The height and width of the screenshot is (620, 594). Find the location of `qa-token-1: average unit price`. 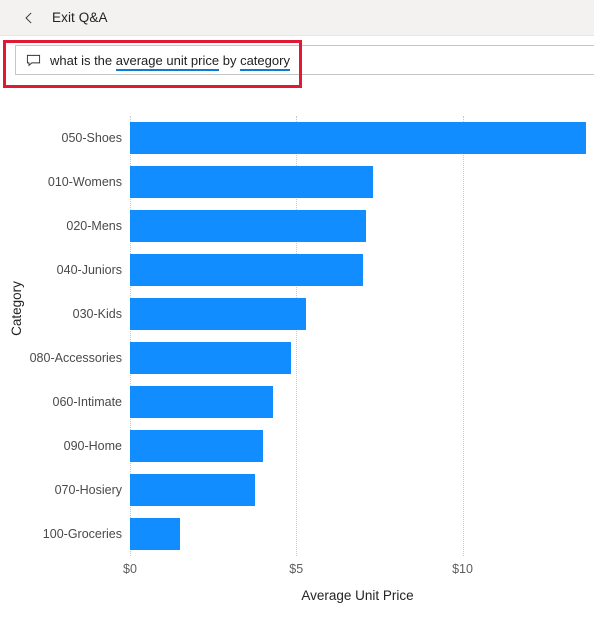

qa-token-1: average unit price is located at coordinates (167, 61).